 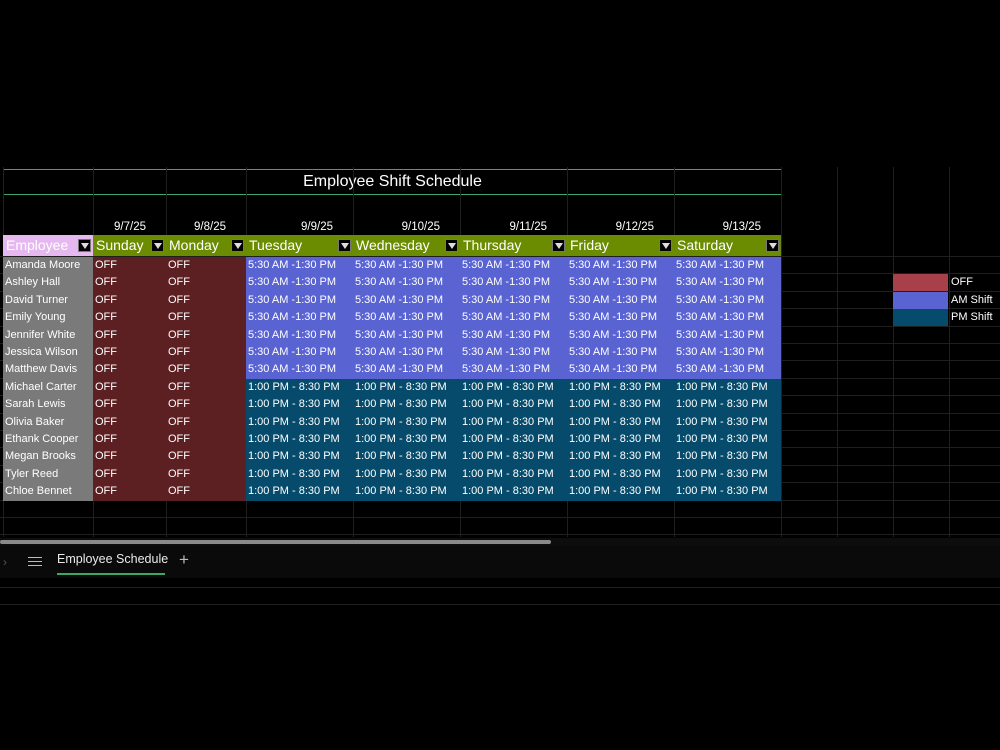 What do you see at coordinates (299, 227) in the screenshot?
I see `date-cell: 9/9/25` at bounding box center [299, 227].